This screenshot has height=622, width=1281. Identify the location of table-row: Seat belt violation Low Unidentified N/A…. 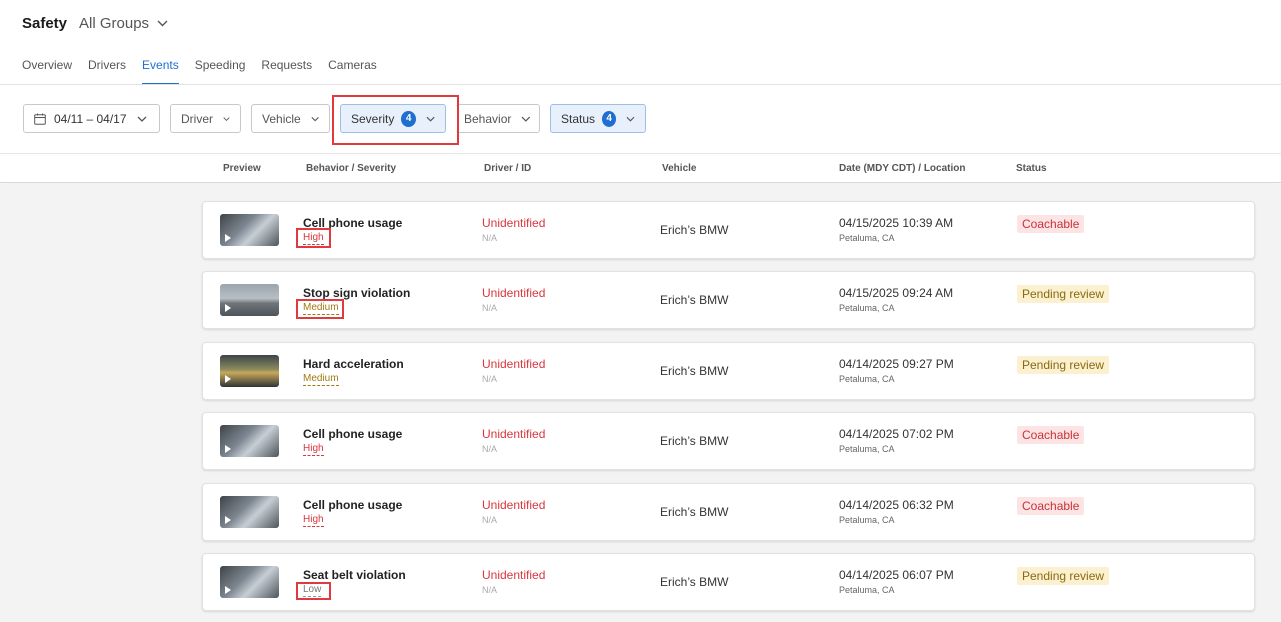
(728, 582).